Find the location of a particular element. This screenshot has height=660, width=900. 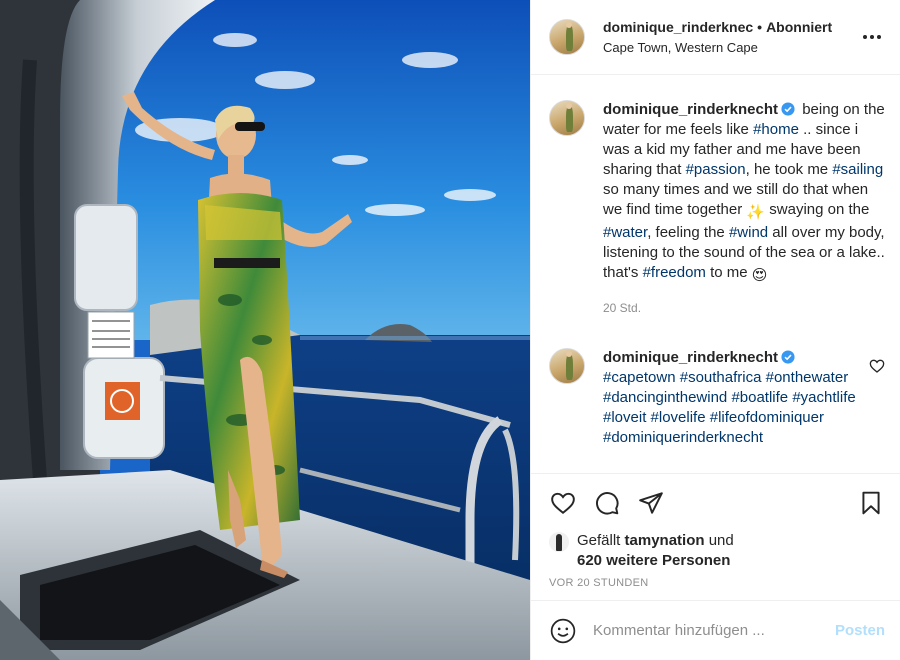

heart-icon is located at coordinates (563, 503).